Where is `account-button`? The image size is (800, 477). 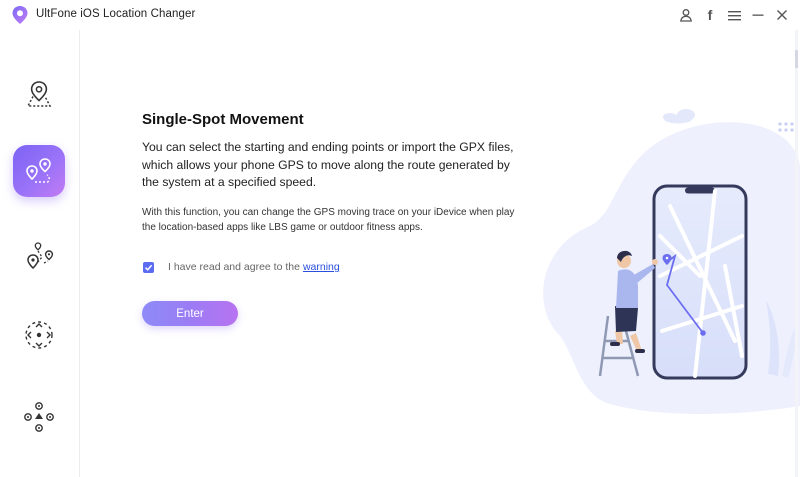 account-button is located at coordinates (686, 15).